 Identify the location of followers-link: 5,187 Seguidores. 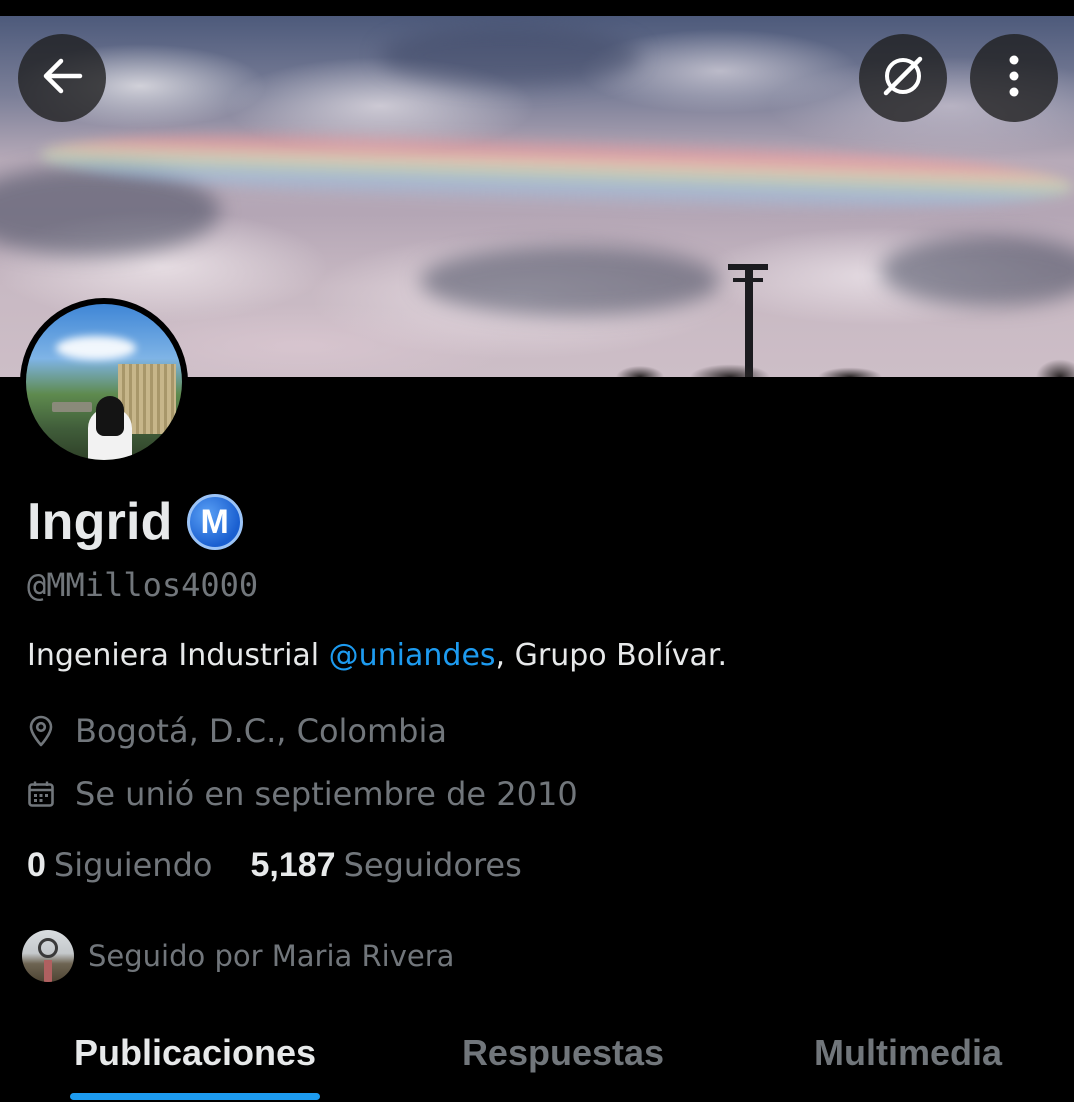
(385, 865).